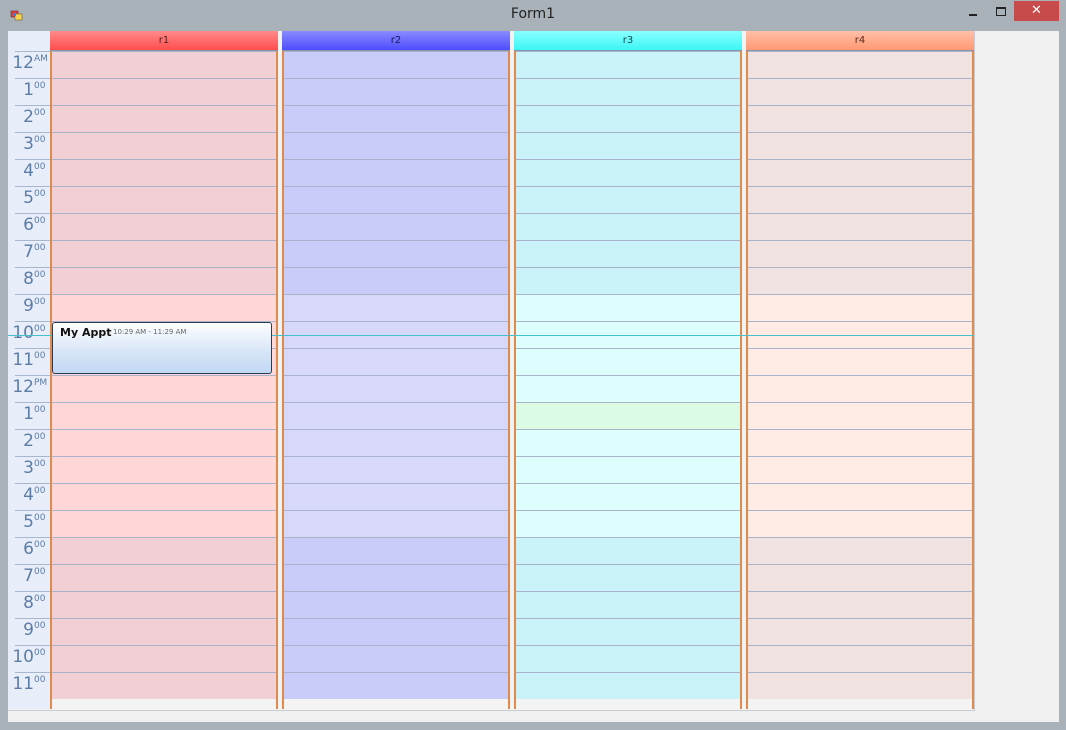 The height and width of the screenshot is (730, 1066). What do you see at coordinates (164, 41) in the screenshot?
I see `resource-header-r1: r1` at bounding box center [164, 41].